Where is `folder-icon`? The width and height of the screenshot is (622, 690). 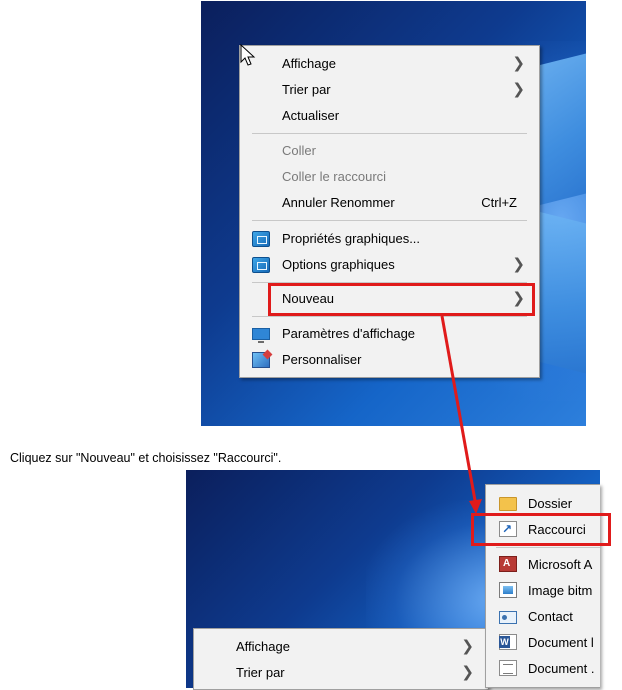
folder-icon is located at coordinates (508, 504).